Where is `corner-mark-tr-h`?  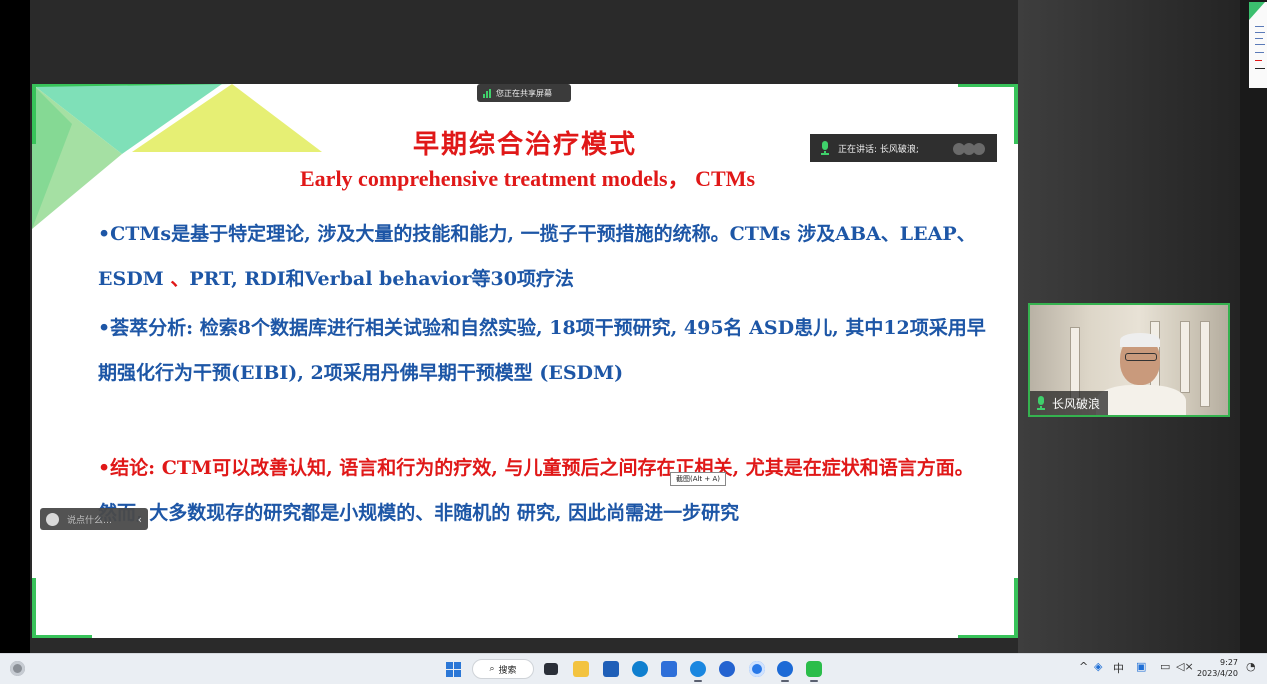 corner-mark-tr-h is located at coordinates (988, 85).